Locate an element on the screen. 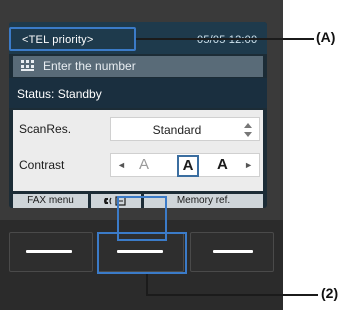  leader-line-a is located at coordinates (225, 39).